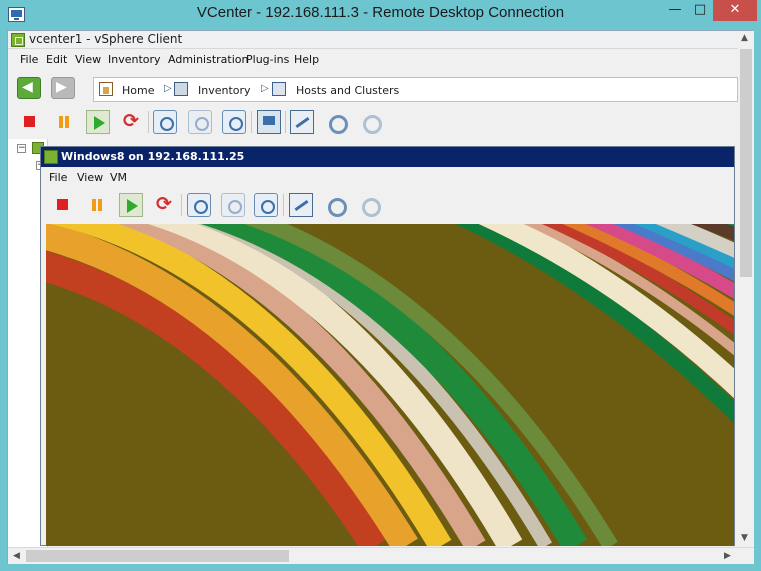 The width and height of the screenshot is (761, 571). What do you see at coordinates (746, 289) in the screenshot?
I see `vertical-scrollbar: ▲ ▼` at bounding box center [746, 289].